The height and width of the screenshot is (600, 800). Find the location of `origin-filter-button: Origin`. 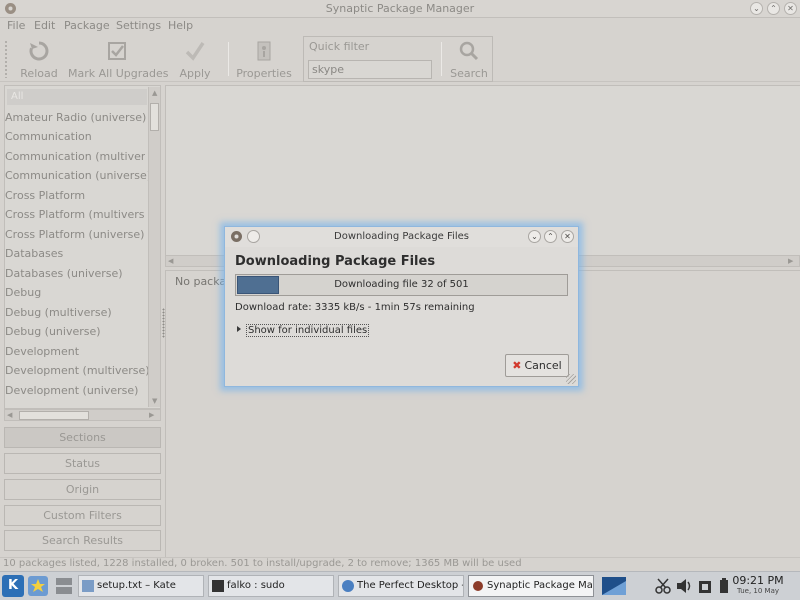

origin-filter-button: Origin is located at coordinates (82, 489).